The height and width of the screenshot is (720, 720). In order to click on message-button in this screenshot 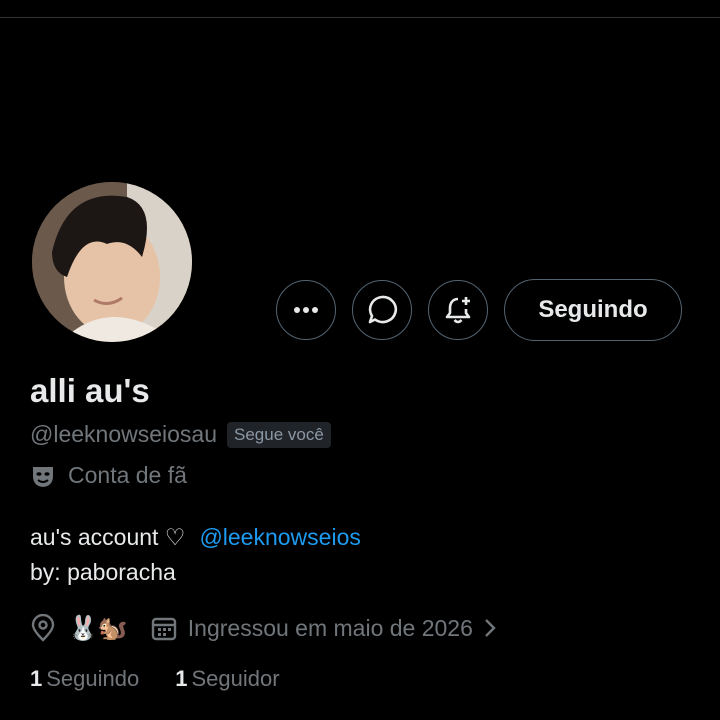, I will do `click(382, 310)`.